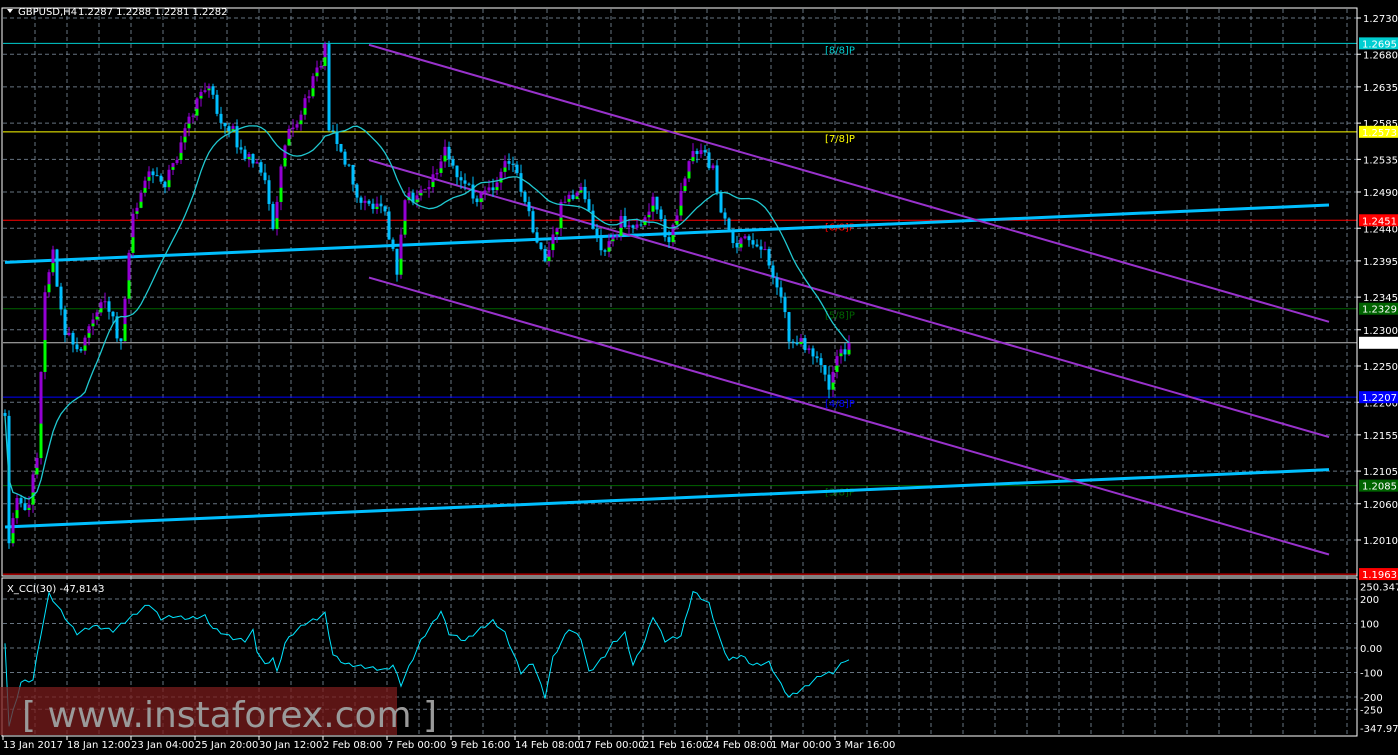  What do you see at coordinates (229, 715) in the screenshot?
I see `watermark-logo: [ www.instaforex.com ]` at bounding box center [229, 715].